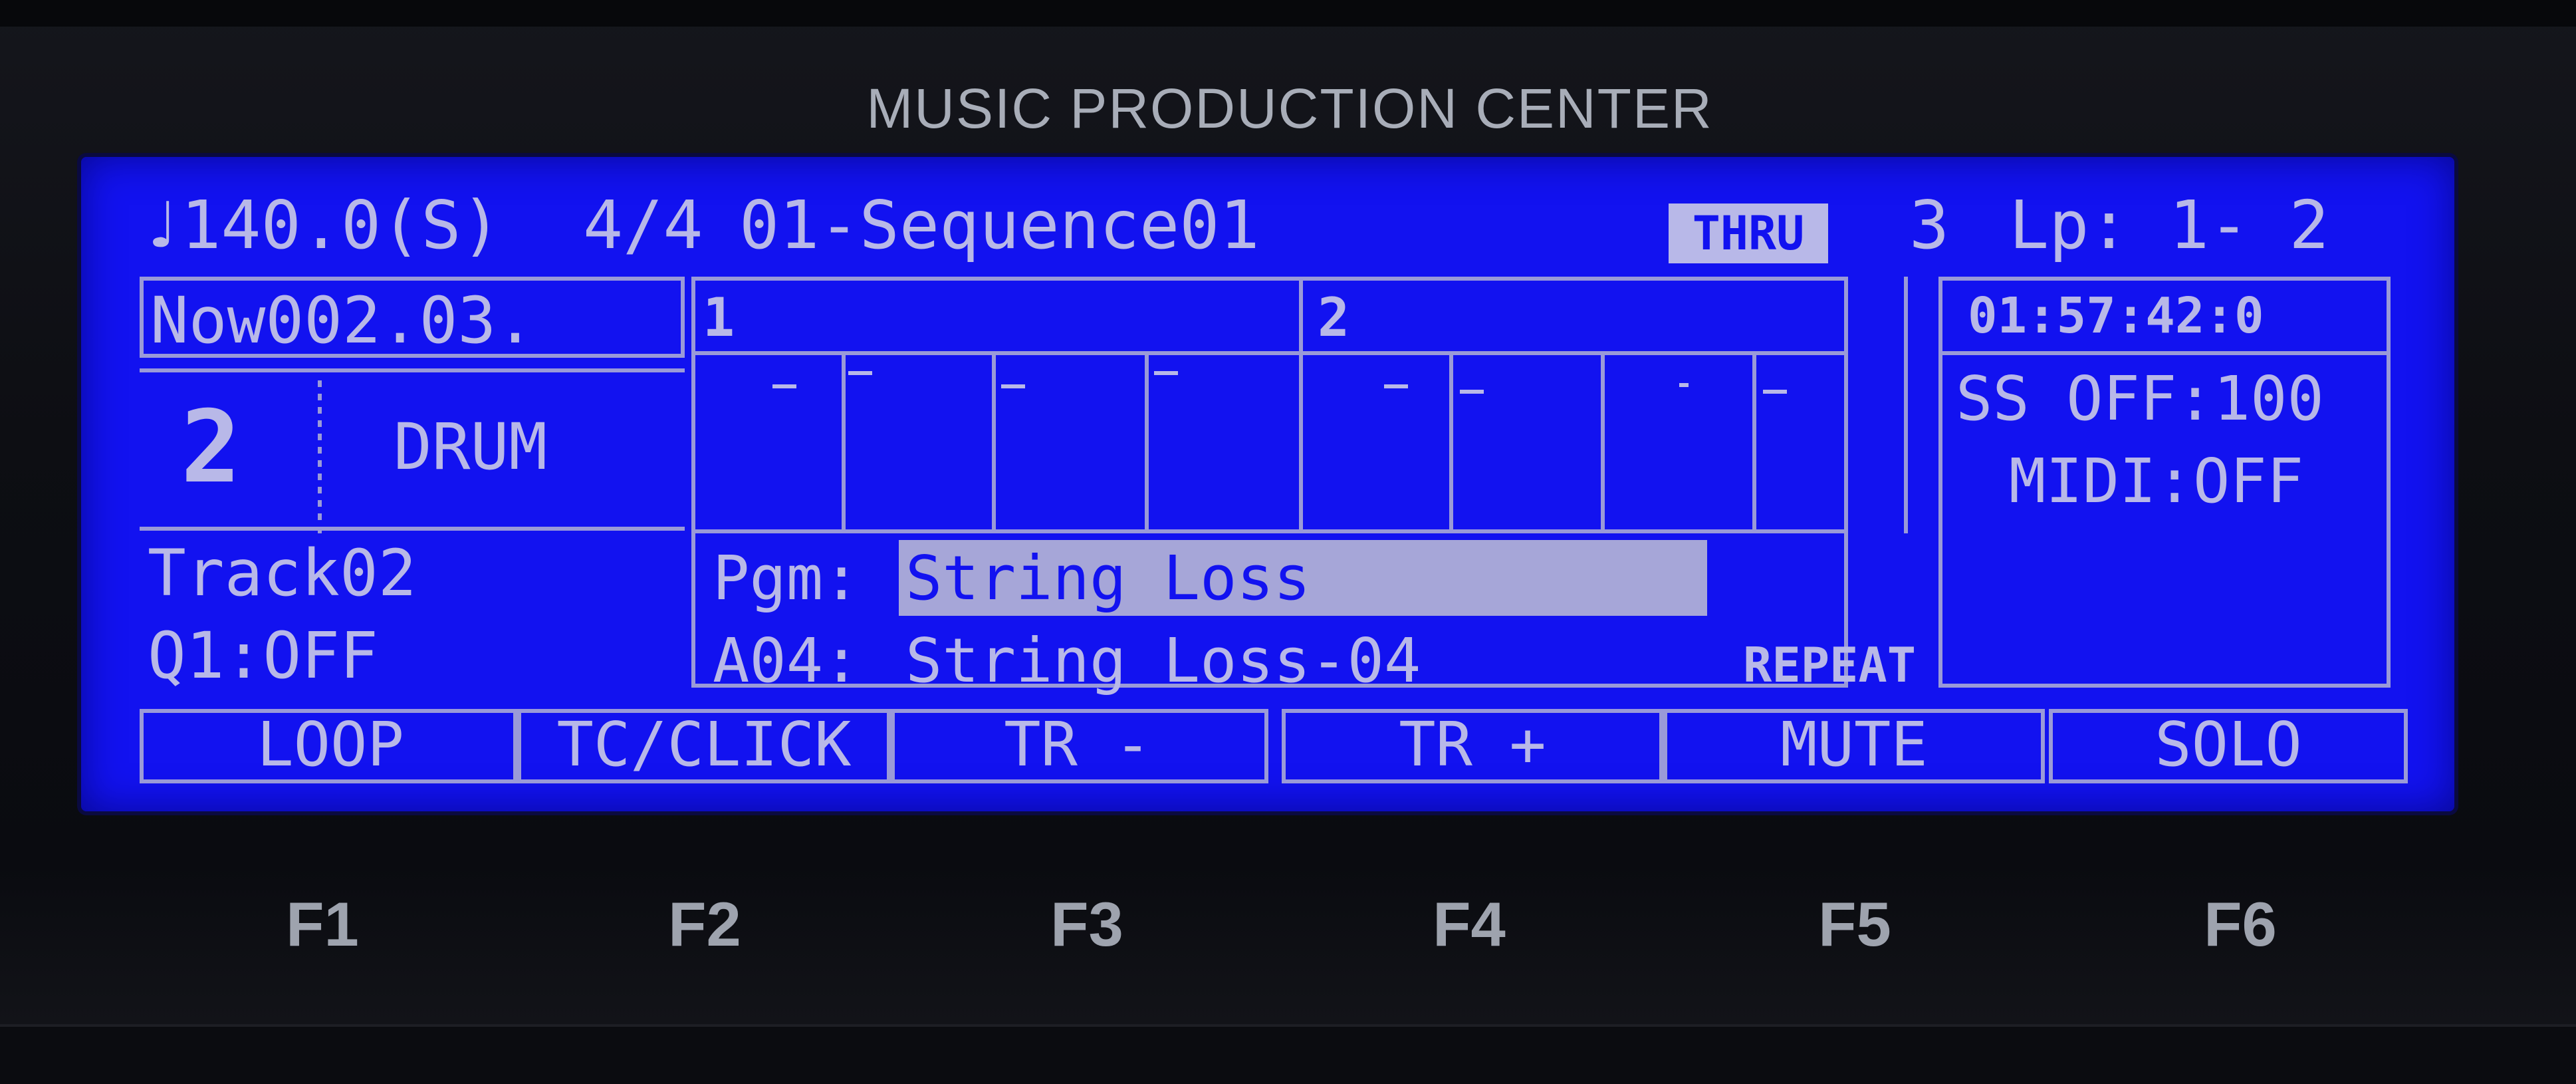 The width and height of the screenshot is (2576, 1084). I want to click on now-position: Now002.03., so click(342, 320).